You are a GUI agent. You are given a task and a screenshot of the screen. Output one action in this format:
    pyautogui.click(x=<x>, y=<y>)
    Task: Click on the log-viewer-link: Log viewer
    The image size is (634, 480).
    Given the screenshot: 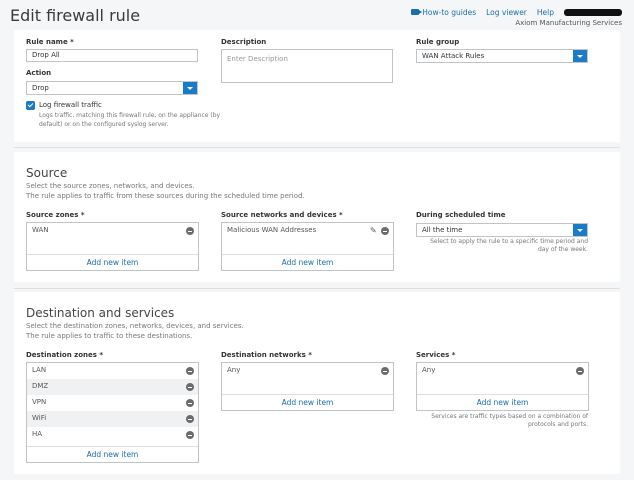 What is the action you would take?
    pyautogui.click(x=506, y=12)
    